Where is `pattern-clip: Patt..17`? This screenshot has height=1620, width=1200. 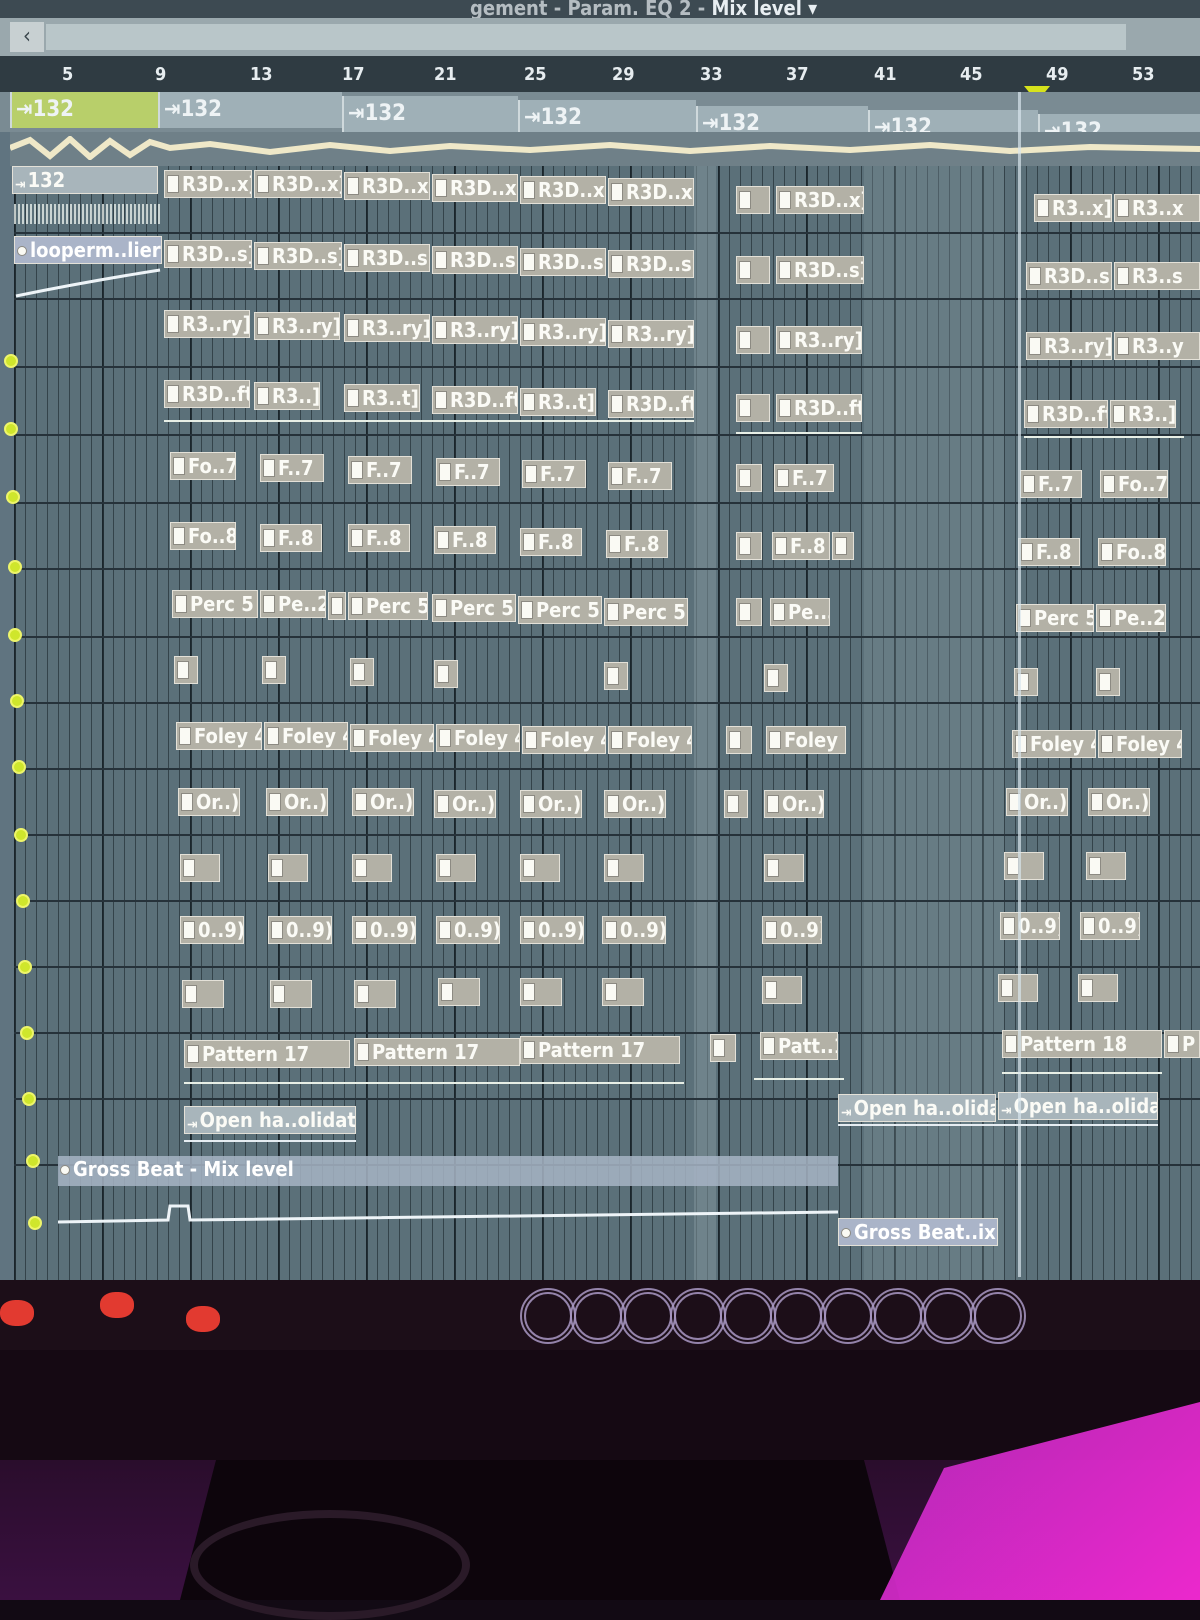
pattern-clip: Patt..17 is located at coordinates (799, 1046).